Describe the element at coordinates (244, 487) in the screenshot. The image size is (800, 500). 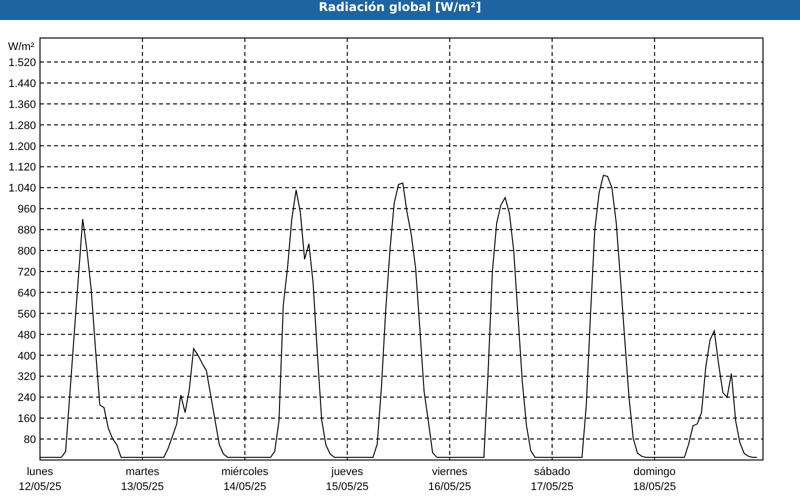
I see `x-tick-label: 14/05/25` at that location.